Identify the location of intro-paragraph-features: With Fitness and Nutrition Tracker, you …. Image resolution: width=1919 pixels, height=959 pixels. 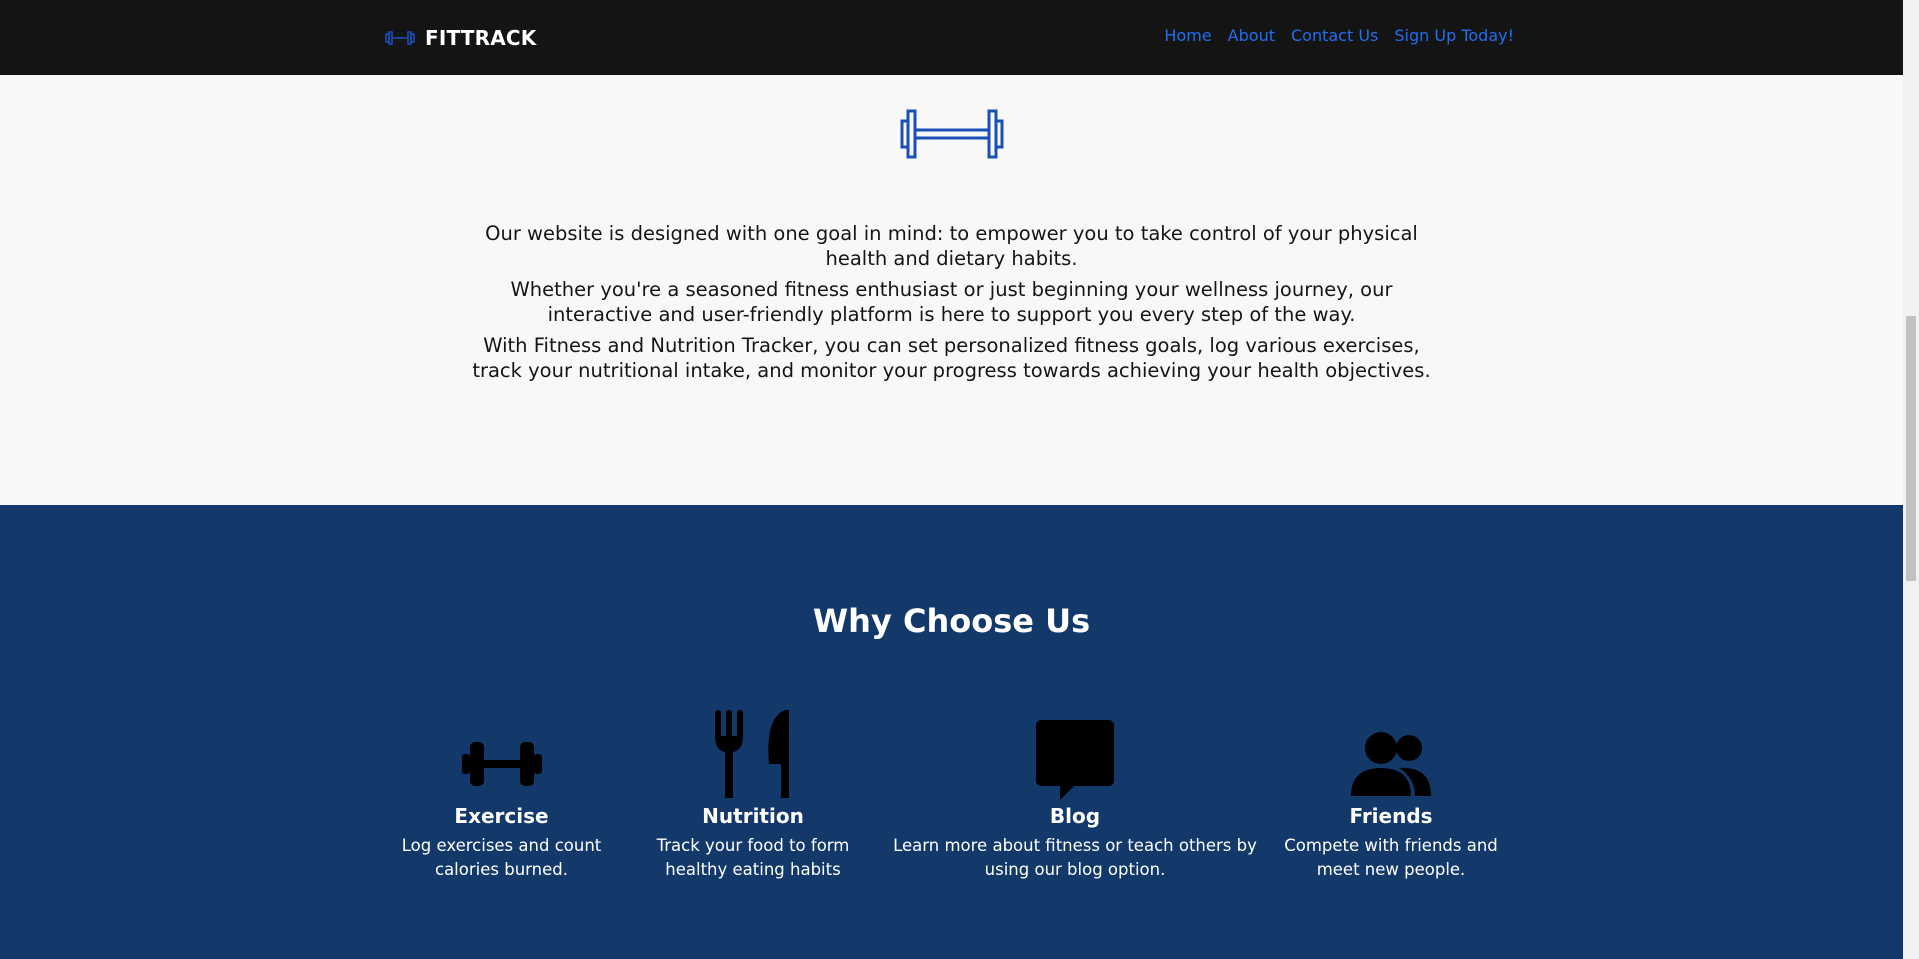
(951, 358).